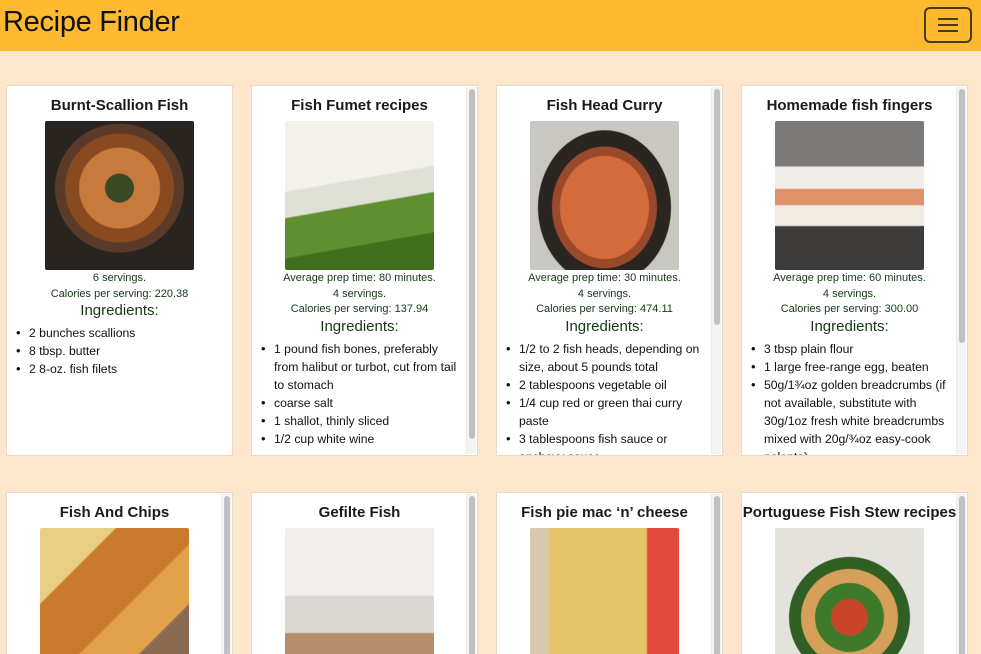  What do you see at coordinates (849, 195) in the screenshot?
I see `fish-fingers-image` at bounding box center [849, 195].